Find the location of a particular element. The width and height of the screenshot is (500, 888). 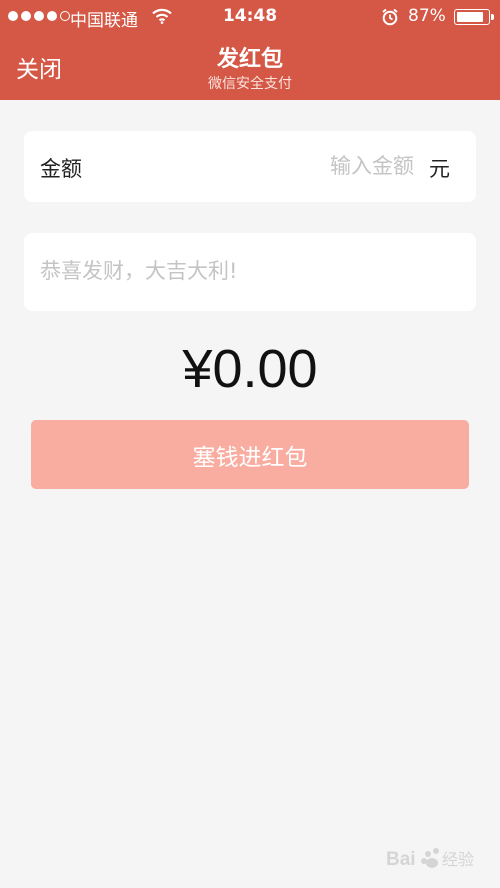

baidu-jingyan-watermark: Bai 经验 is located at coordinates (430, 859).